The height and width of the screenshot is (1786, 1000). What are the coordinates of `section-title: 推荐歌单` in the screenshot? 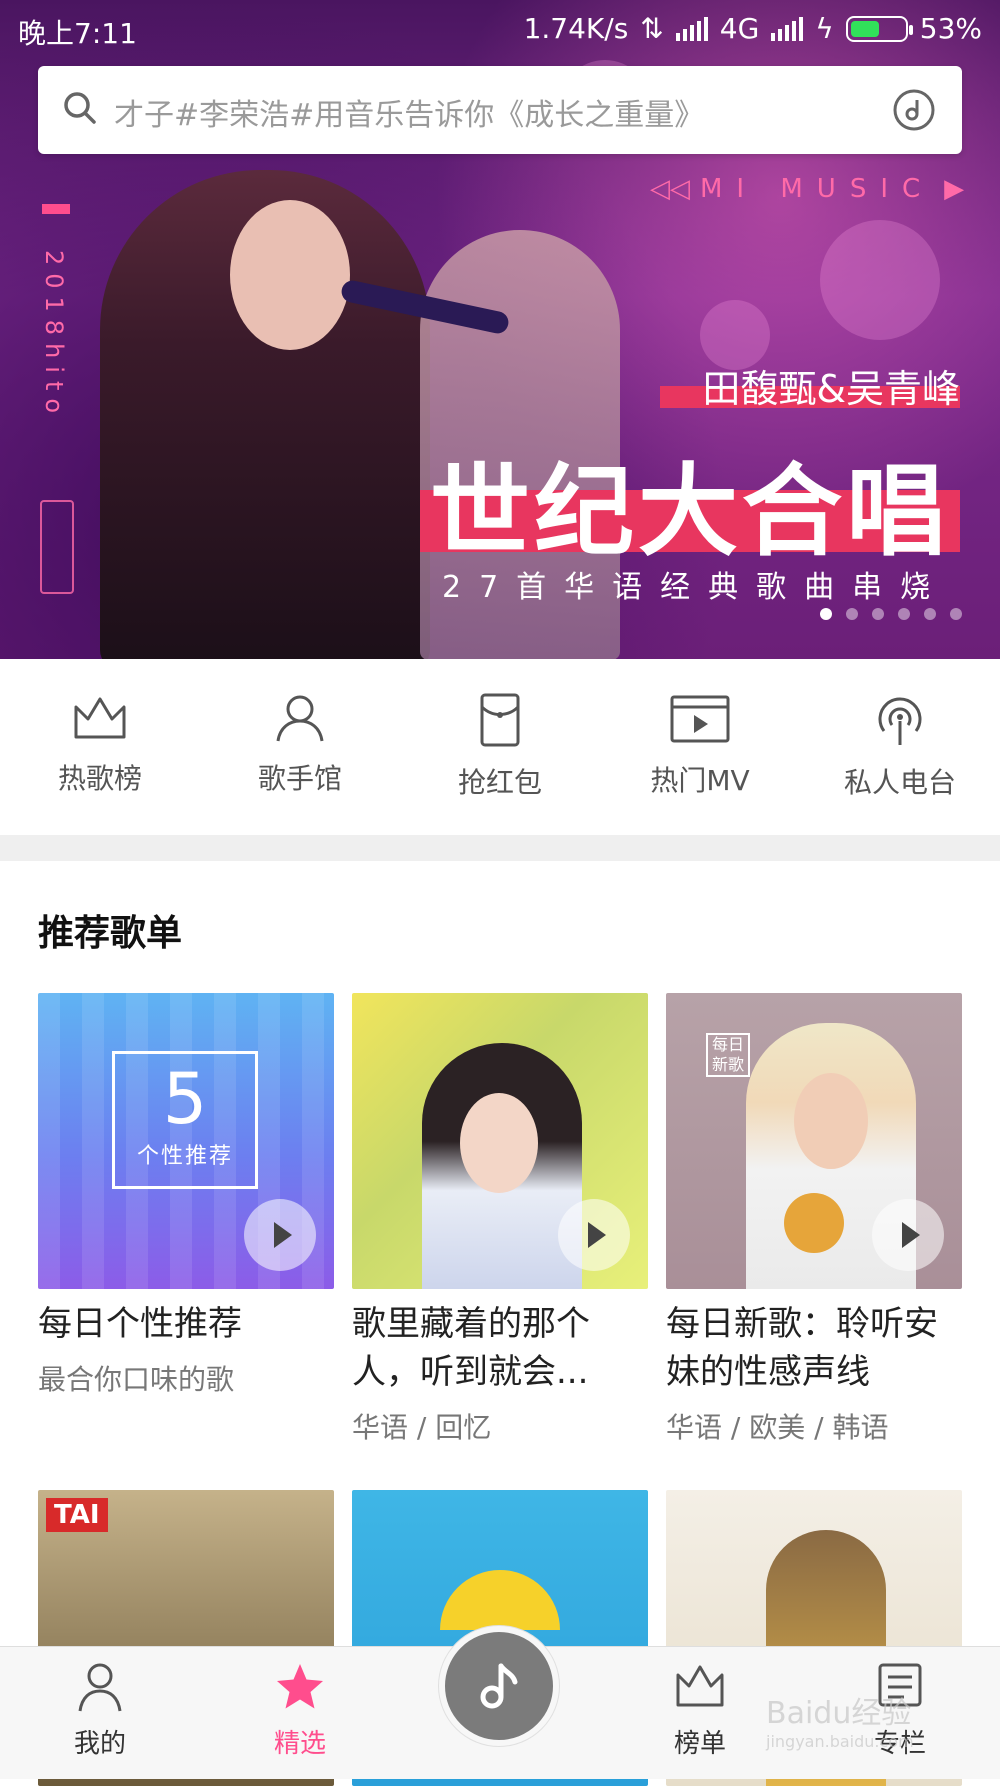 It's located at (110, 933).